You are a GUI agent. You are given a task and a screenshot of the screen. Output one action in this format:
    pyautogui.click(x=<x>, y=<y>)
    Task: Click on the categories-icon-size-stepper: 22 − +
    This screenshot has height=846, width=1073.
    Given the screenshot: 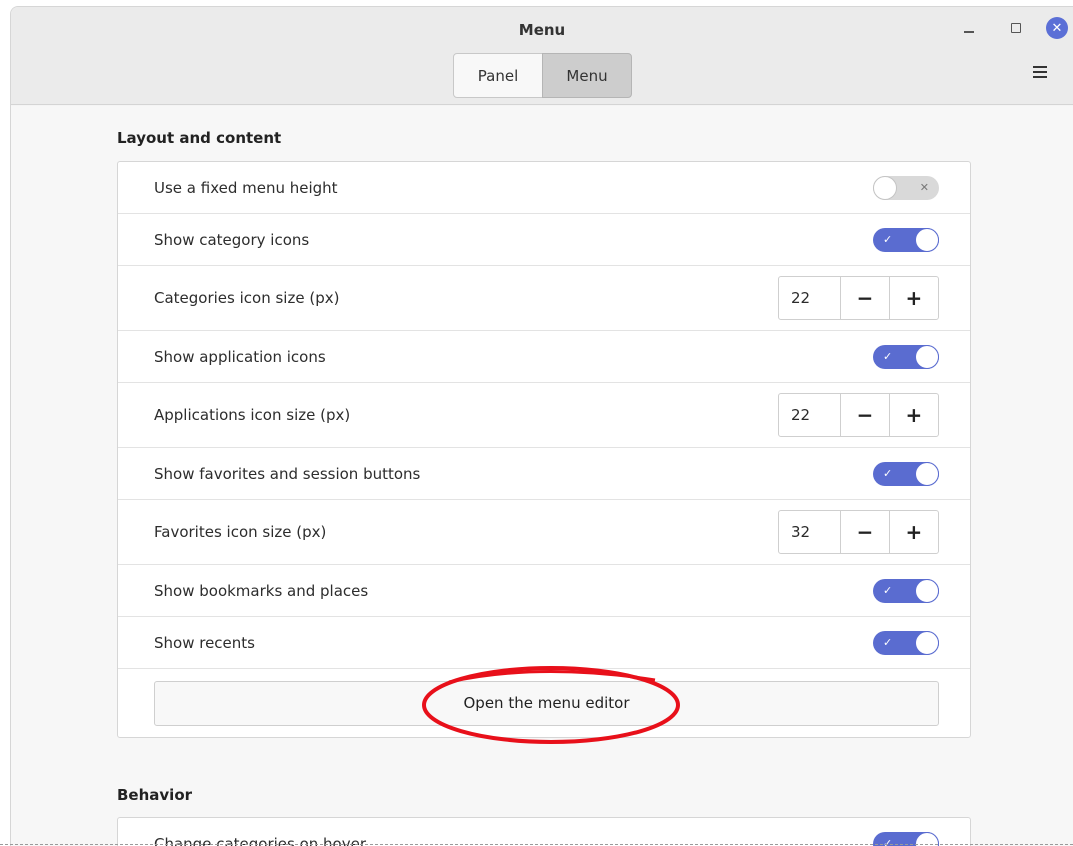 What is the action you would take?
    pyautogui.click(x=858, y=298)
    